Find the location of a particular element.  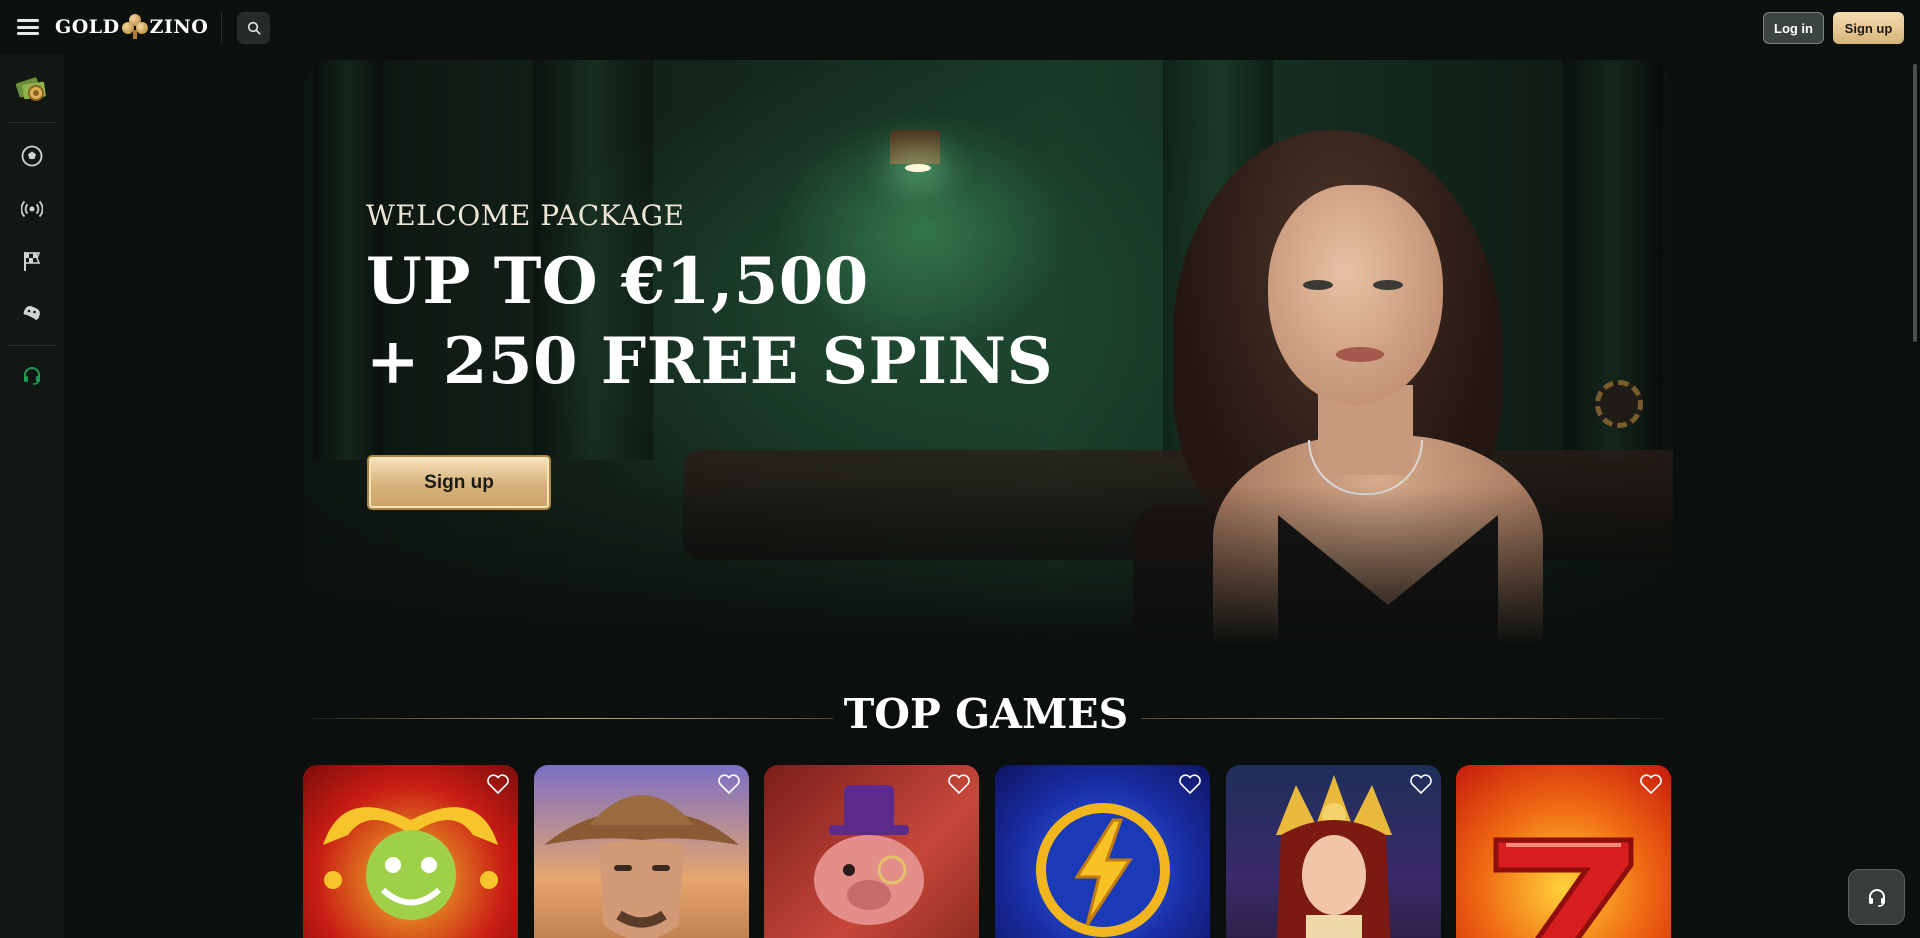

top-games-title: TOP GAMES is located at coordinates (986, 714).